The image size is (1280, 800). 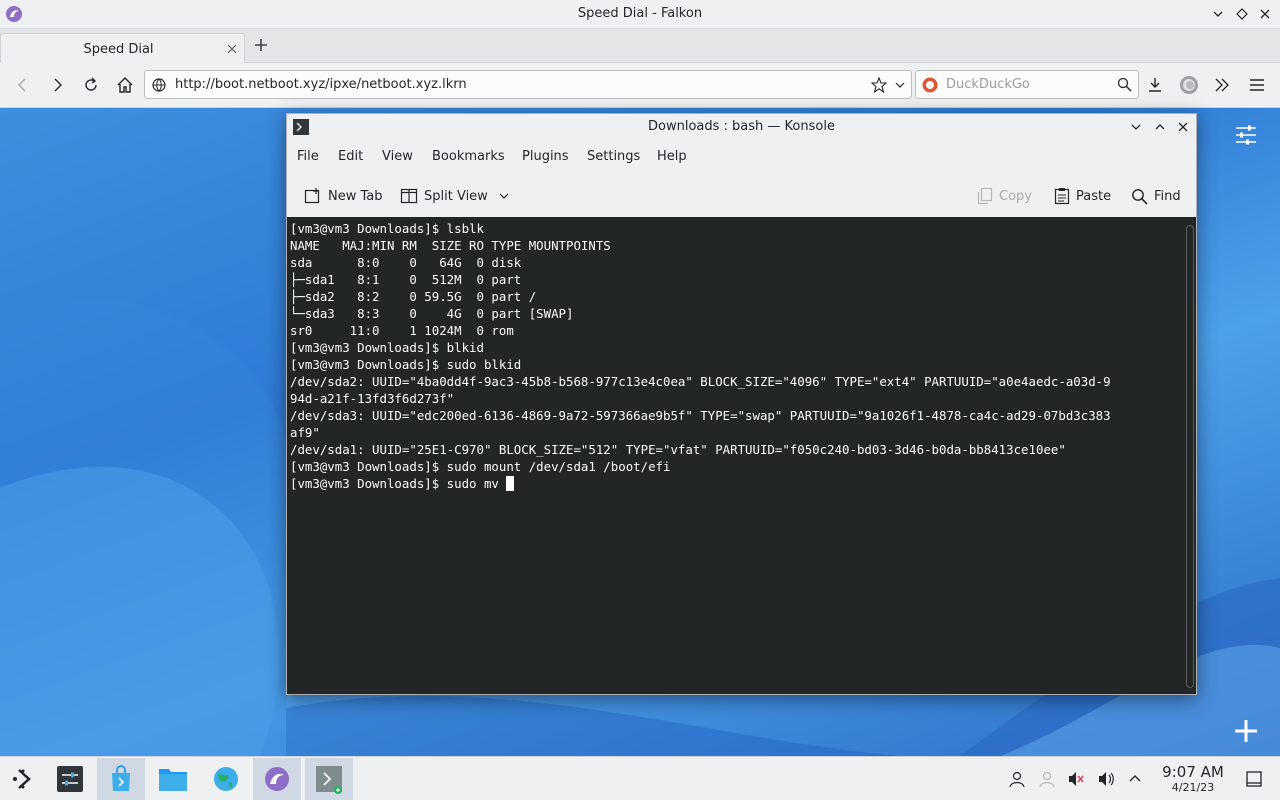 What do you see at coordinates (1265, 14) in the screenshot?
I see `close-button` at bounding box center [1265, 14].